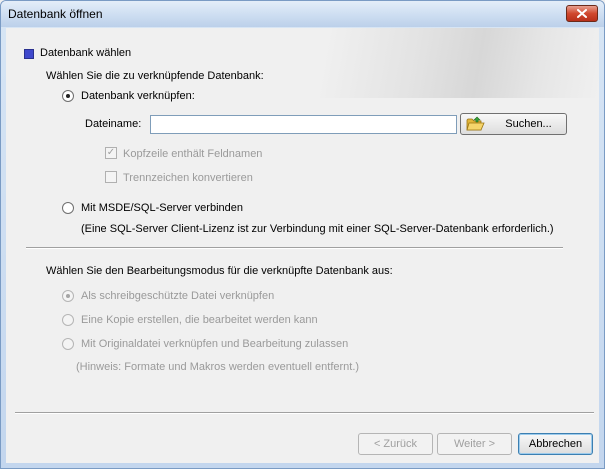 This screenshot has width=605, height=469. What do you see at coordinates (111, 177) in the screenshot?
I see `convert-separator-checkbox` at bounding box center [111, 177].